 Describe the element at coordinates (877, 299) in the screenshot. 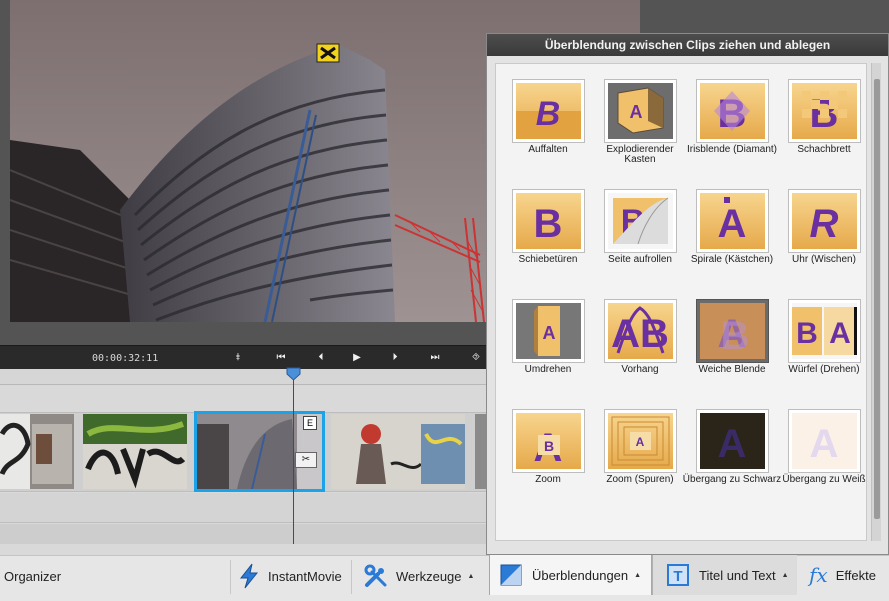

I see `scrollbar-thumb` at that location.